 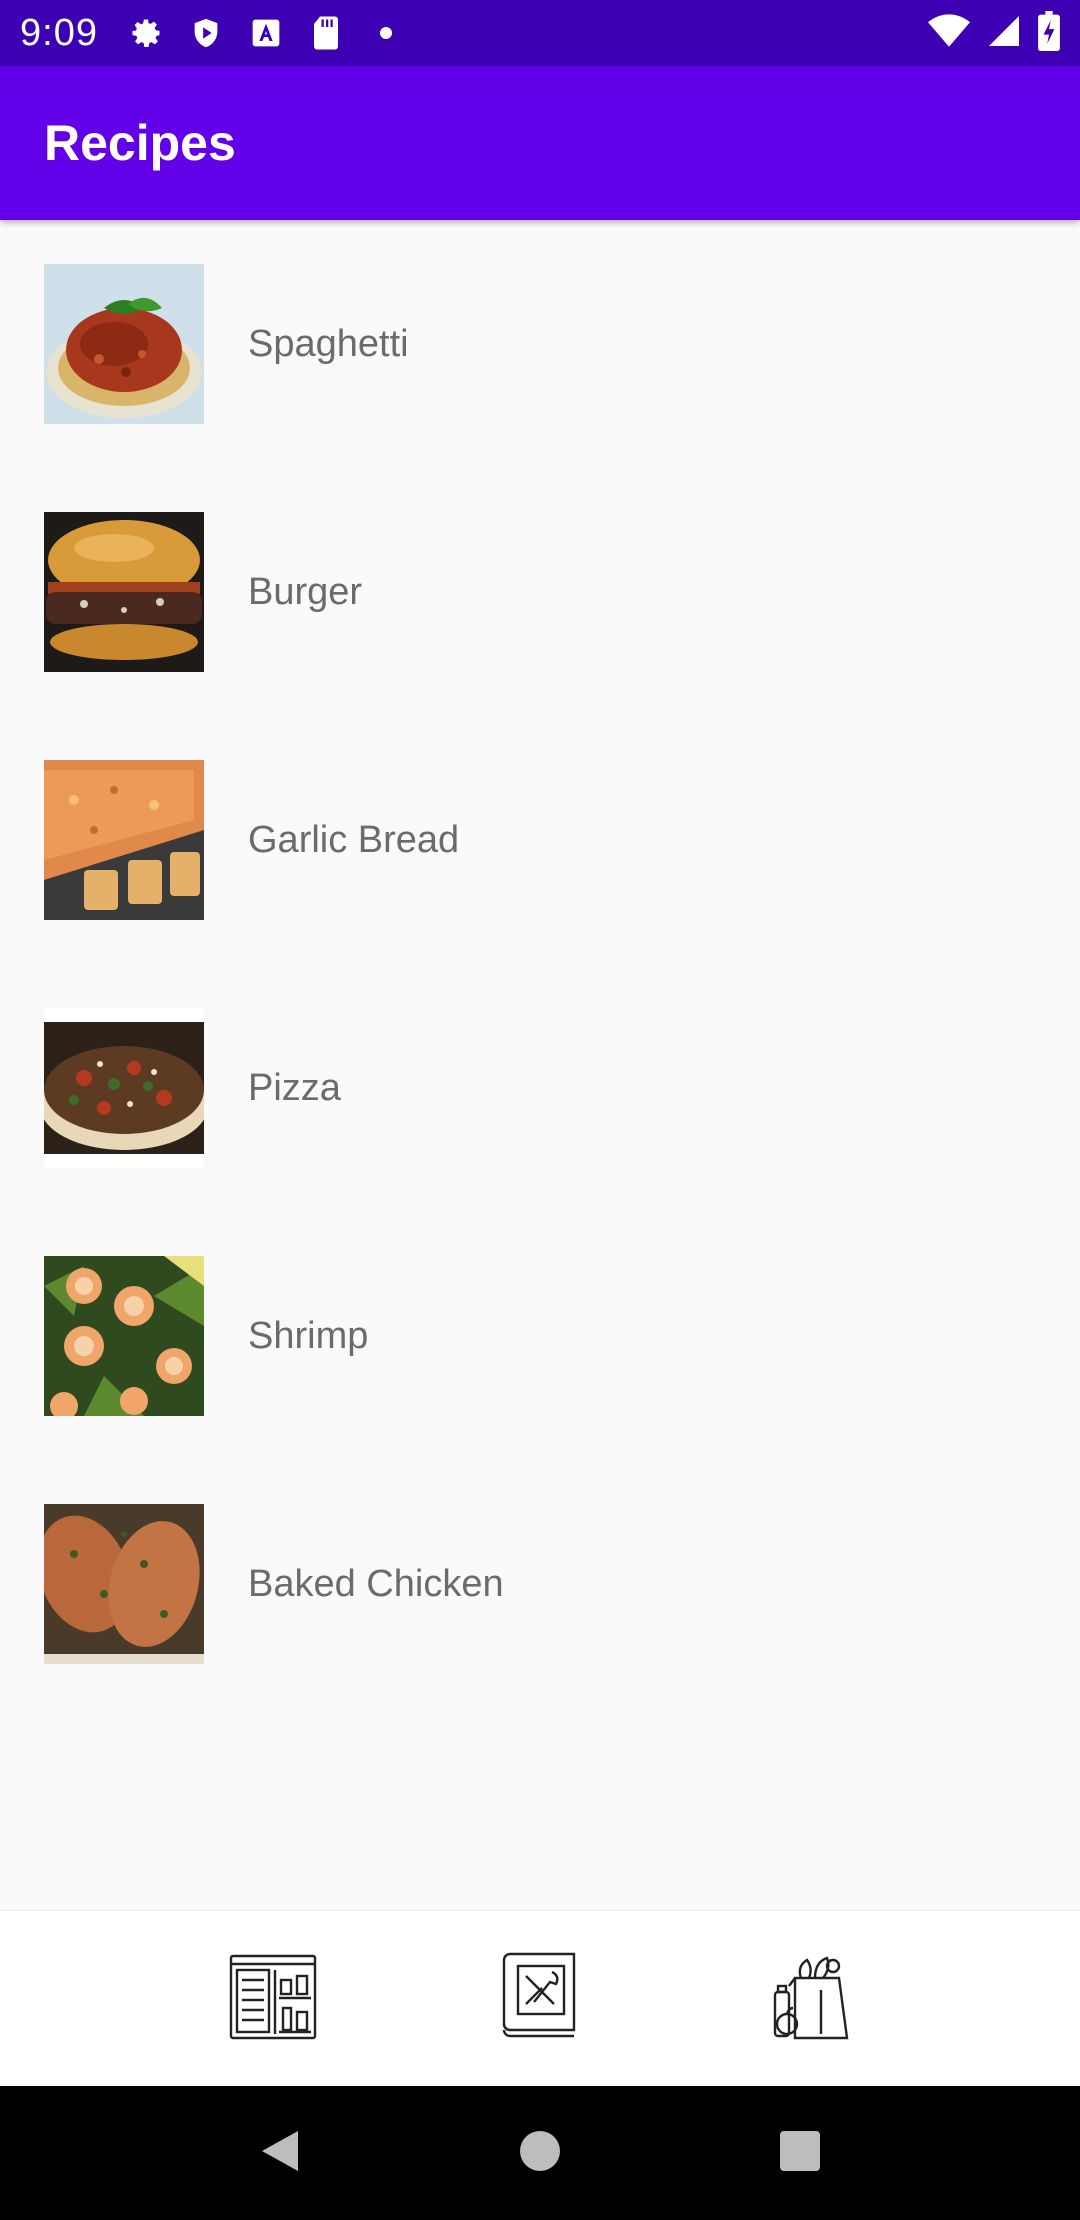 What do you see at coordinates (146, 33) in the screenshot?
I see `settings-icon` at bounding box center [146, 33].